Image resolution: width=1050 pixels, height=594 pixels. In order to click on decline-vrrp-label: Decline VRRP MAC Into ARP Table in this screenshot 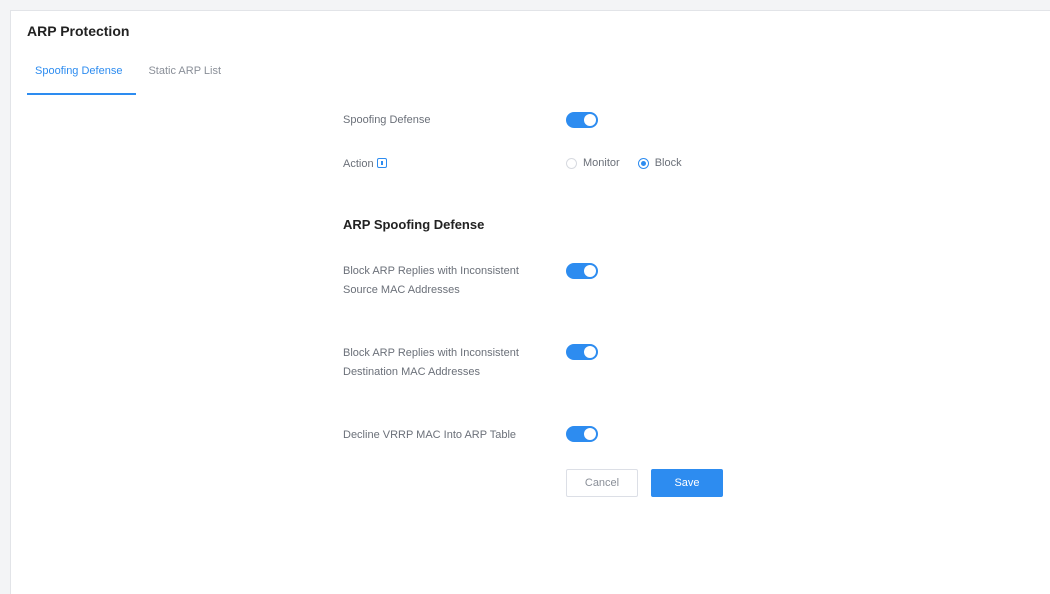, I will do `click(430, 435)`.